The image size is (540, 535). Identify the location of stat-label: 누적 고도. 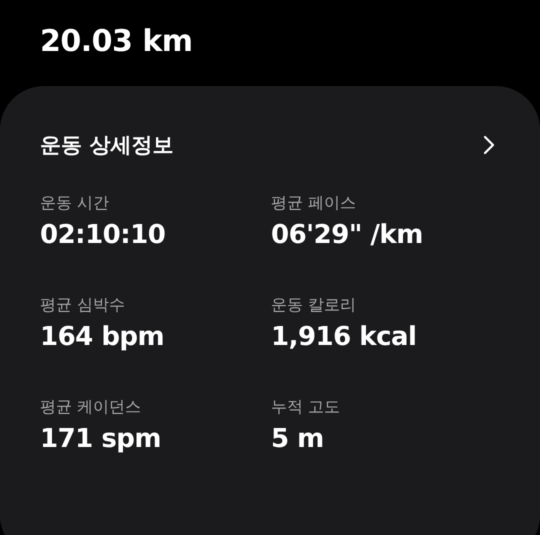
(306, 407).